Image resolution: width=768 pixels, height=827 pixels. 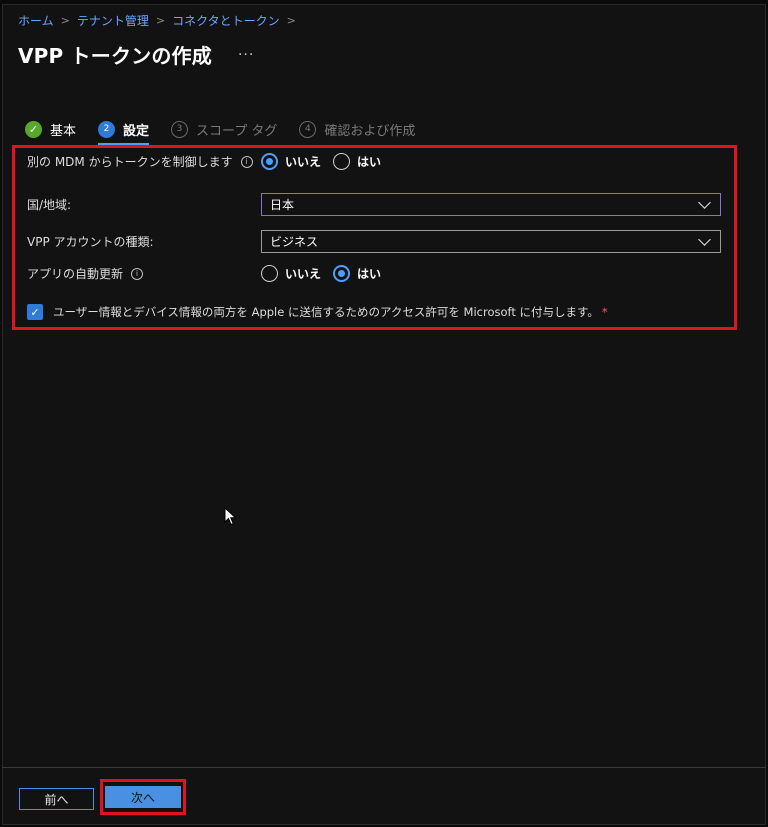 I want to click on auto-update-radio-group: いいえ はい, so click(x=327, y=273).